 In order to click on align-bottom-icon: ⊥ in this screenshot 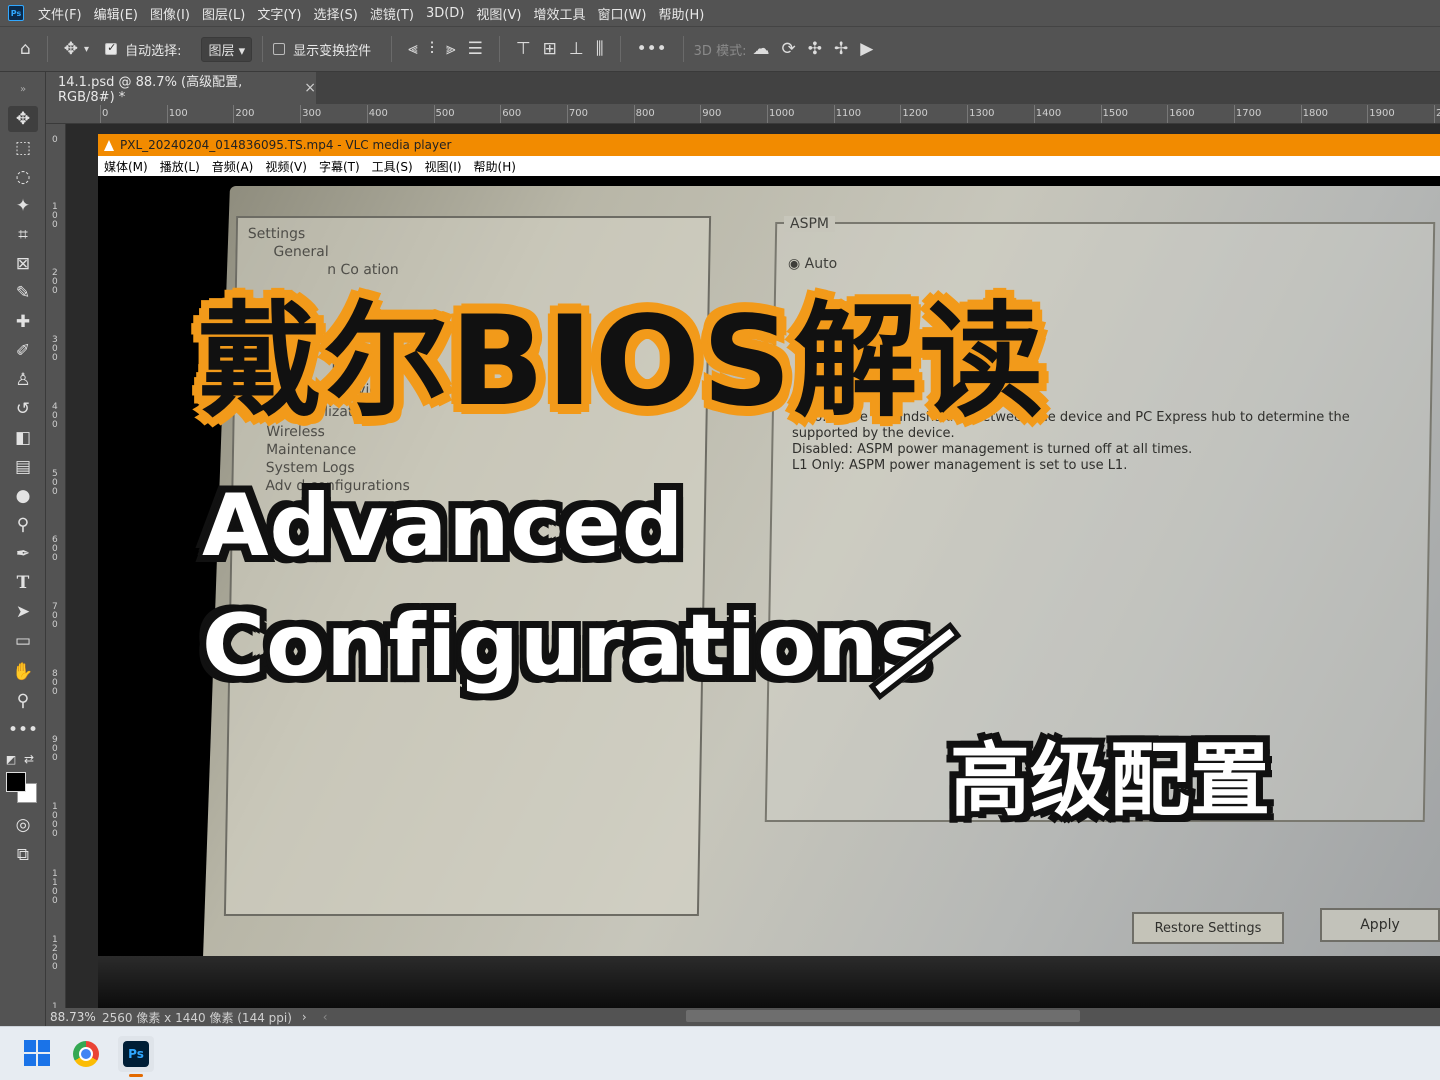, I will do `click(576, 49)`.